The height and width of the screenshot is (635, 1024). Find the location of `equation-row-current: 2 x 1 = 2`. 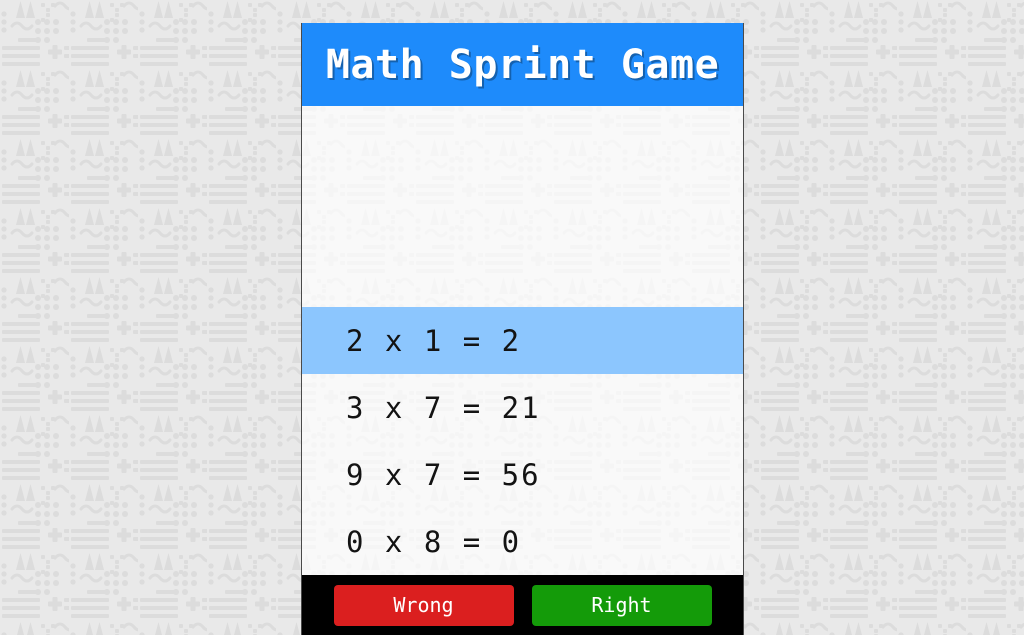

equation-row-current: 2 x 1 = 2 is located at coordinates (522, 340).